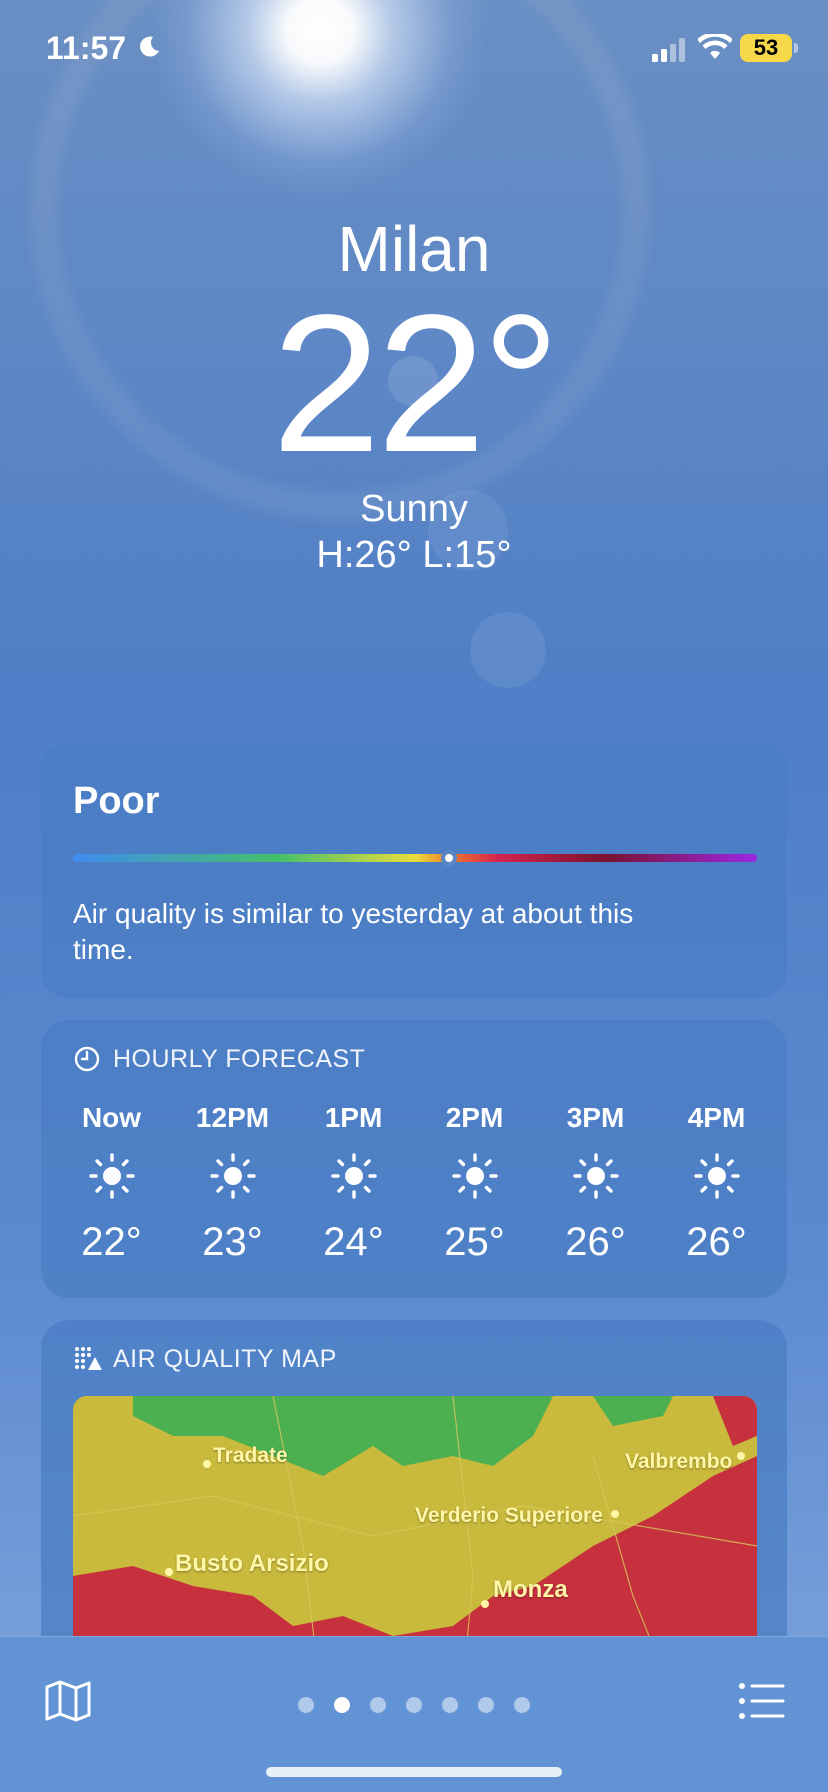  I want to click on hour-item: 2PM 25°, so click(474, 1184).